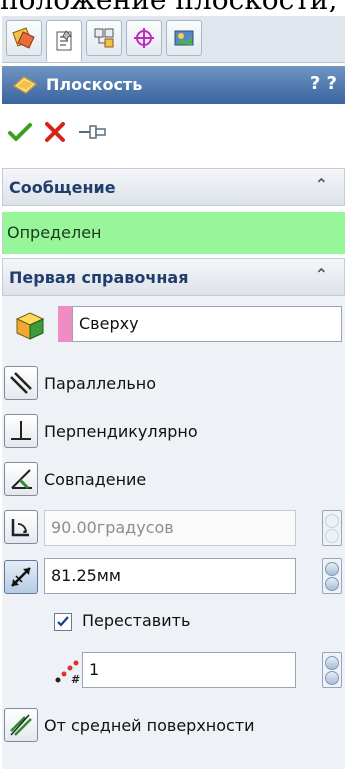 The height and width of the screenshot is (769, 345). I want to click on angle-spinner, so click(332, 528).